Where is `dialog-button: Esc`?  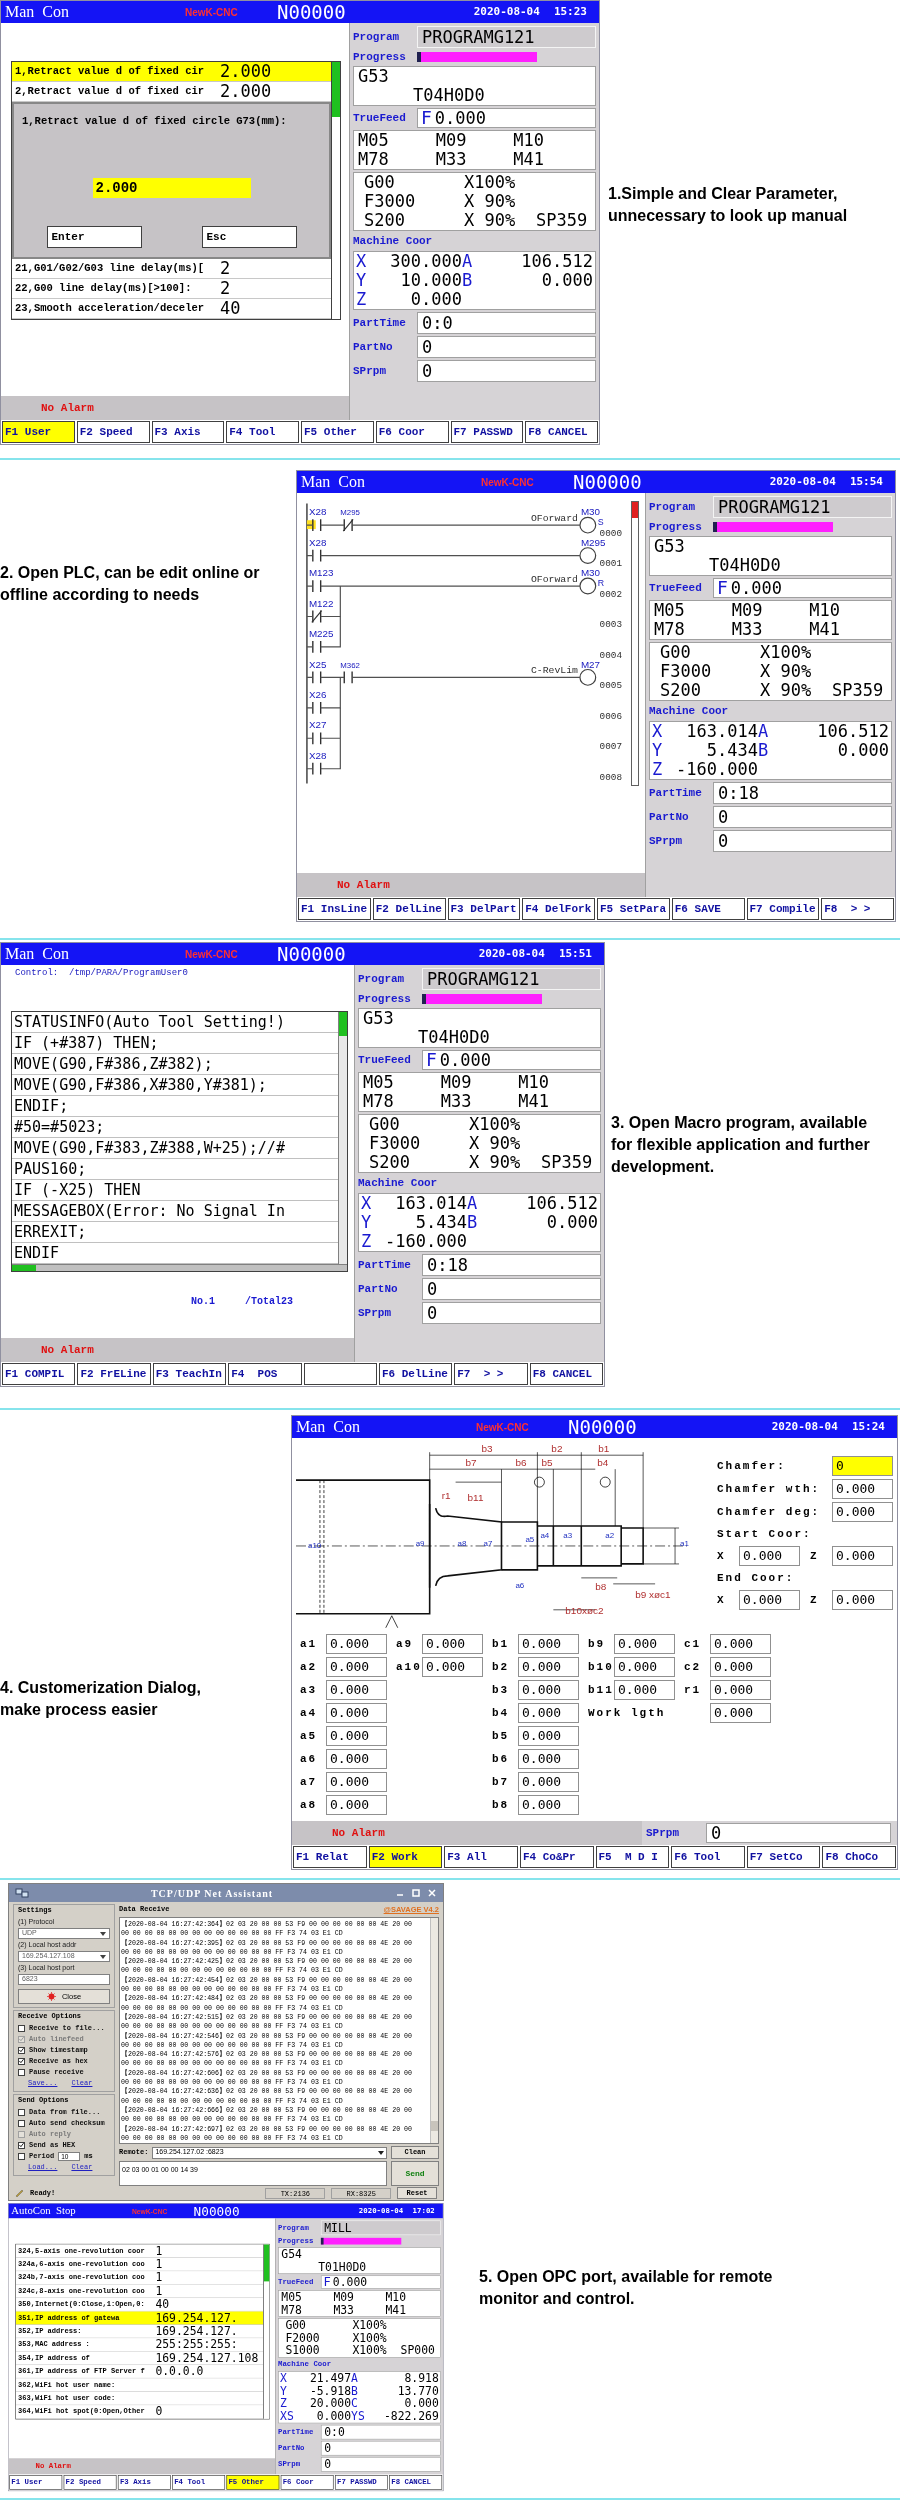
dialog-button: Esc is located at coordinates (249, 236).